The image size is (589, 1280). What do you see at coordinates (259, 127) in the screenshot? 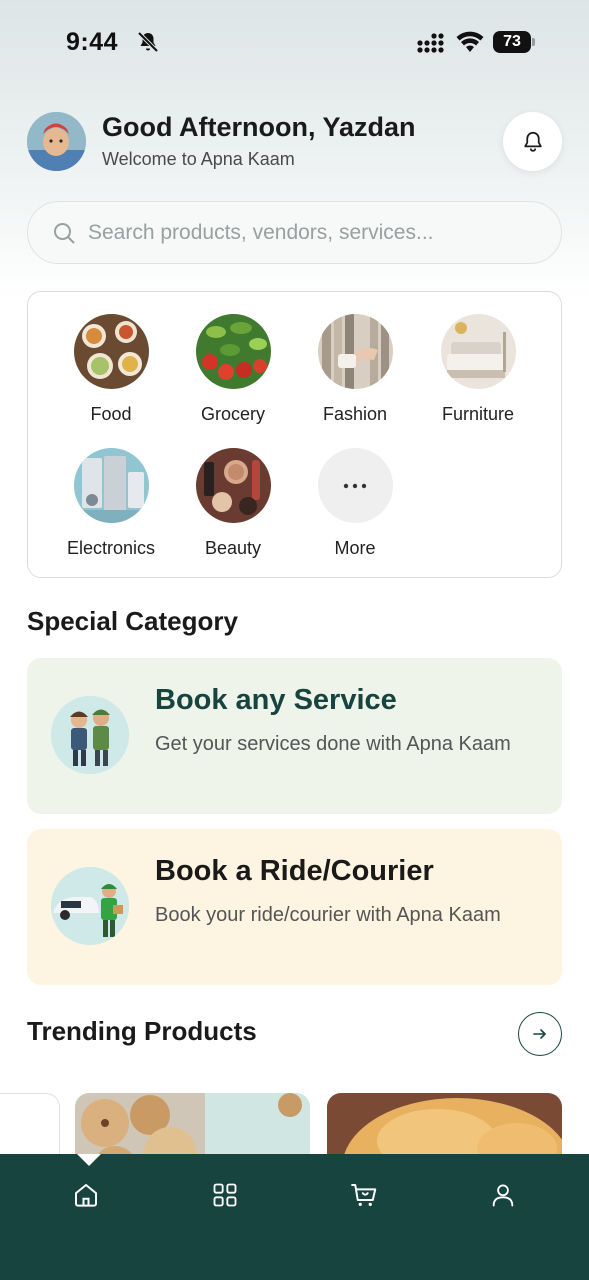
I see `greeting-text: Good Afternoon, Yazdan` at bounding box center [259, 127].